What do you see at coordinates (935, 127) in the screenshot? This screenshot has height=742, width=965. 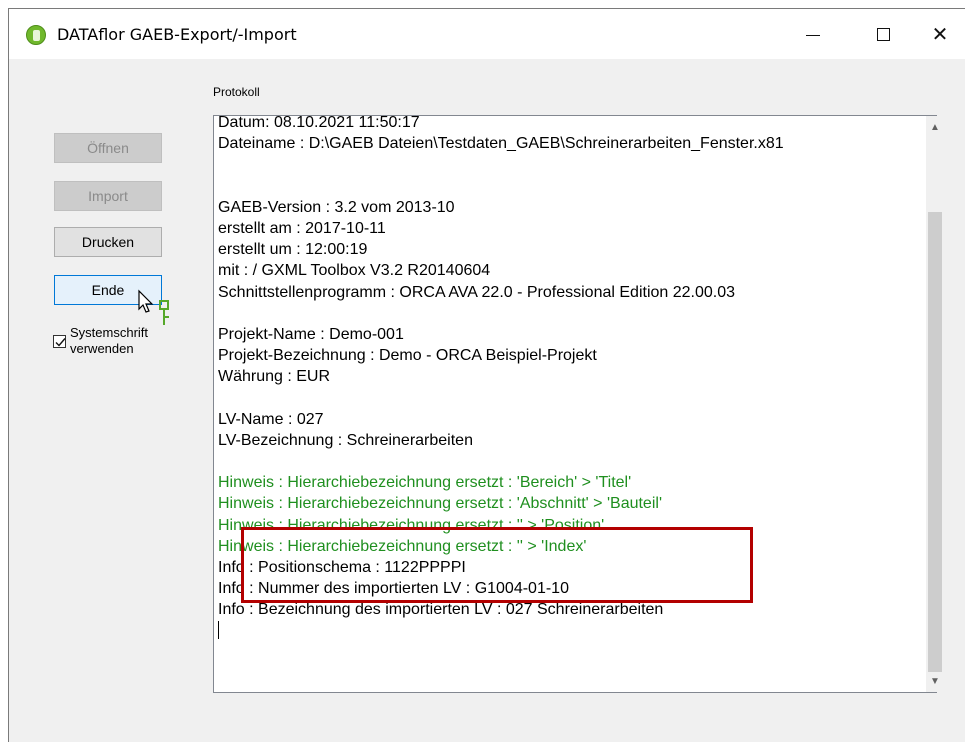 I see `scroll-up-icon: ▲` at bounding box center [935, 127].